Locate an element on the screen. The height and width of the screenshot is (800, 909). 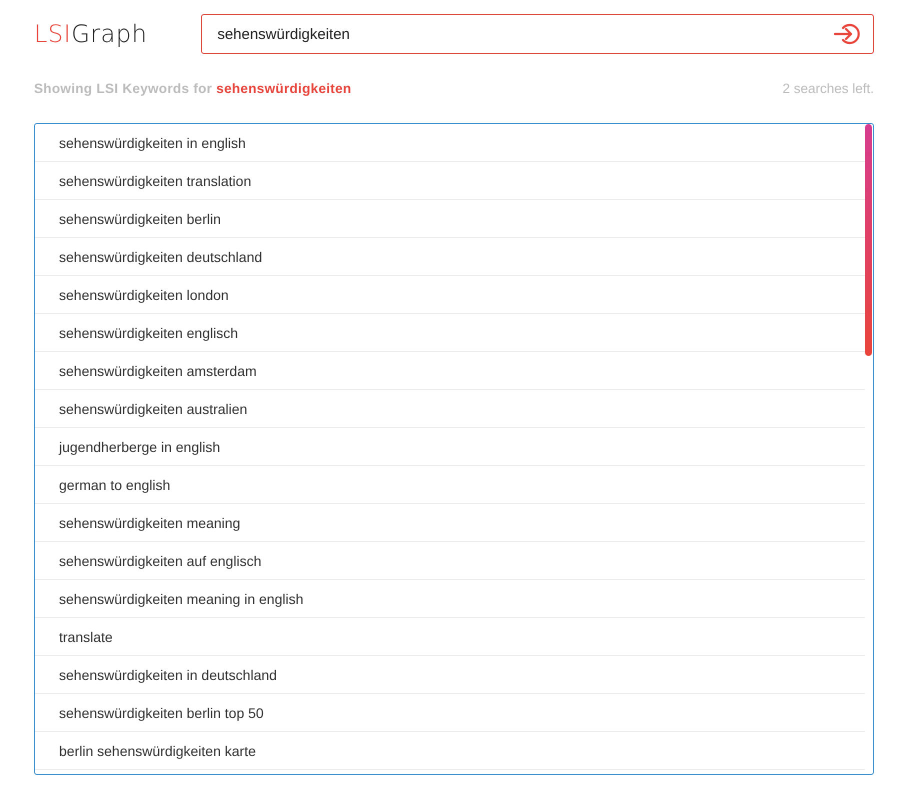
search-field: sehenswürdigkeiten is located at coordinates (537, 34).